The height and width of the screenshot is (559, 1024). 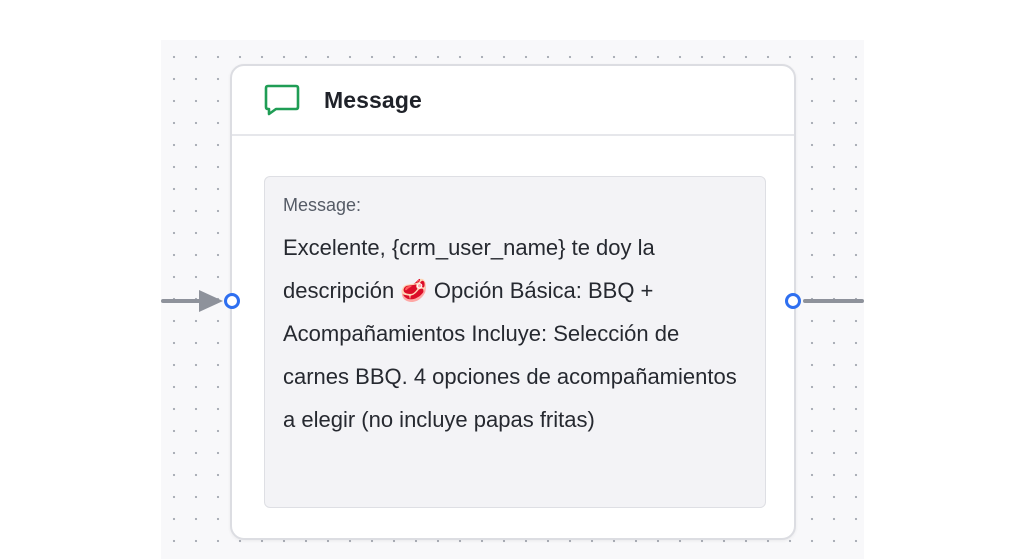 I want to click on output-handle, so click(x=793, y=301).